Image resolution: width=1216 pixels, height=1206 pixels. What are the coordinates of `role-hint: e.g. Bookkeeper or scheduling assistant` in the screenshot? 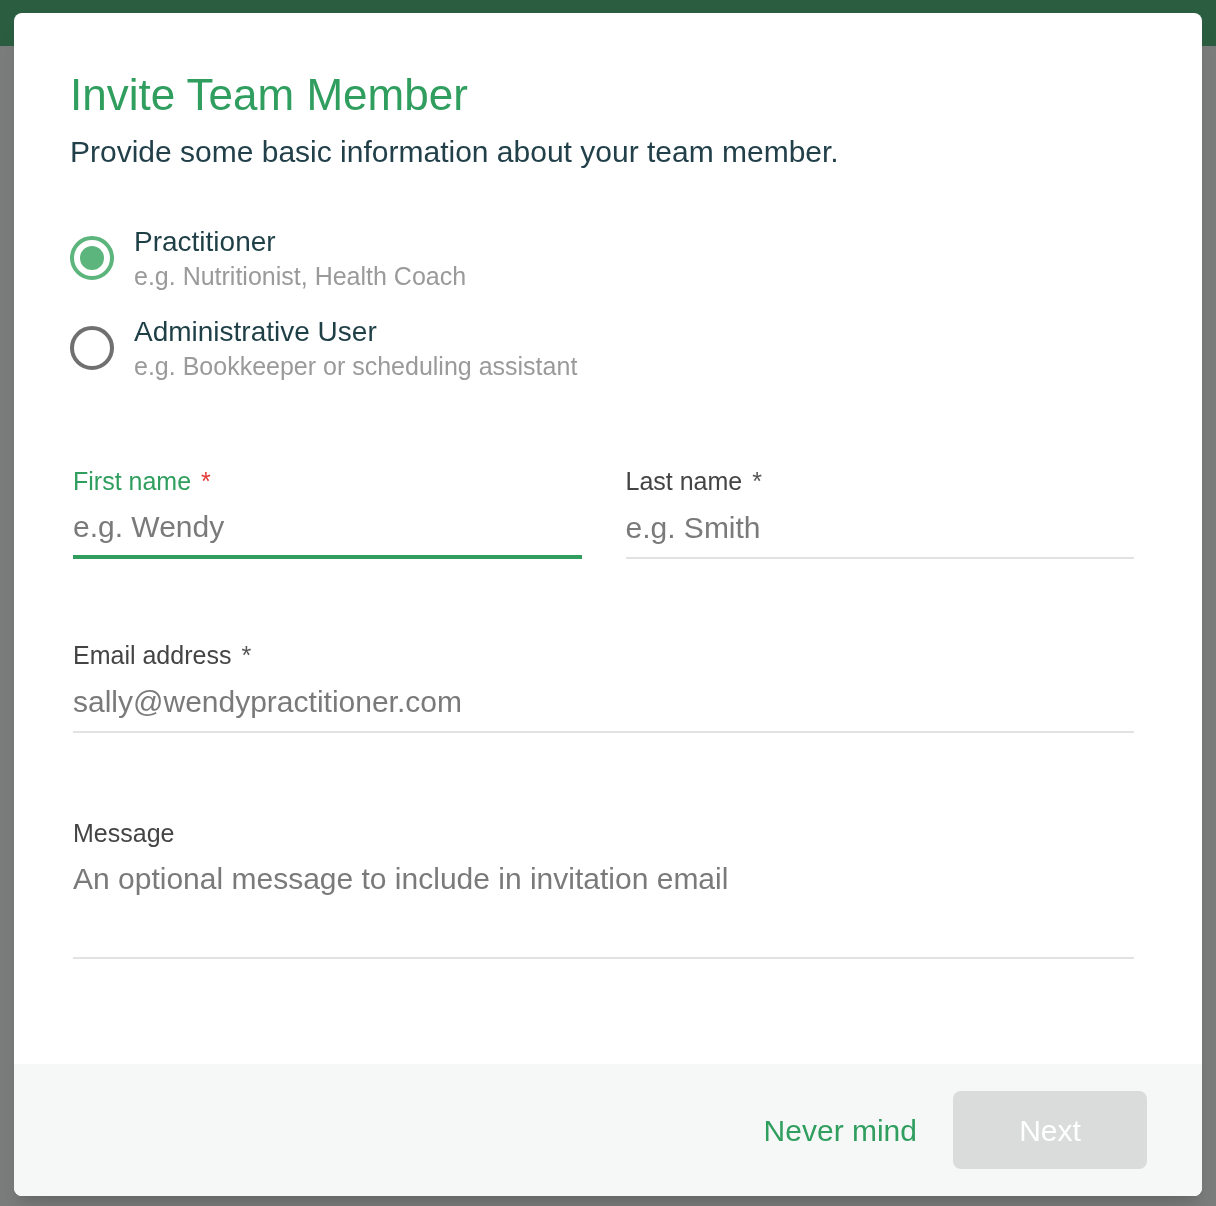 It's located at (356, 366).